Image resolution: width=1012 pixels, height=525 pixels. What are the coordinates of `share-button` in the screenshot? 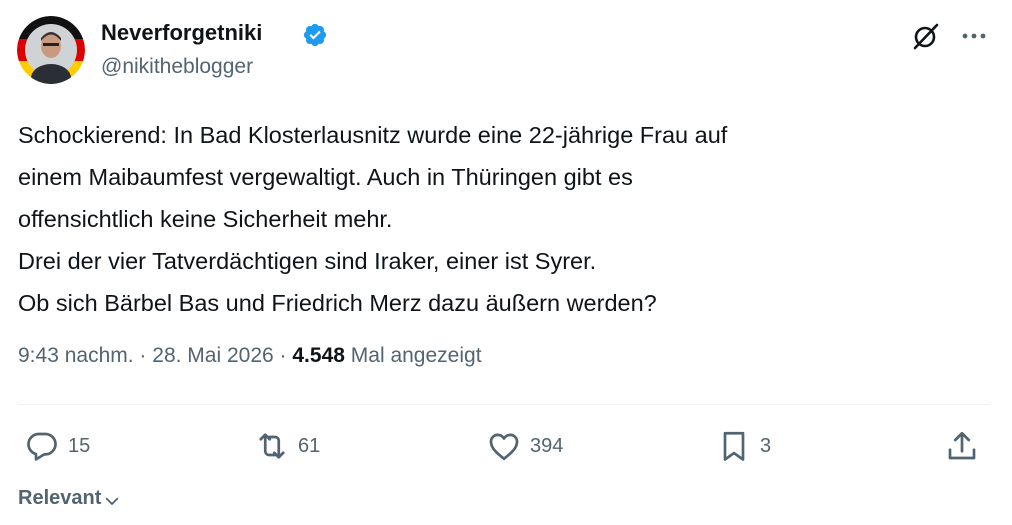 It's located at (962, 446).